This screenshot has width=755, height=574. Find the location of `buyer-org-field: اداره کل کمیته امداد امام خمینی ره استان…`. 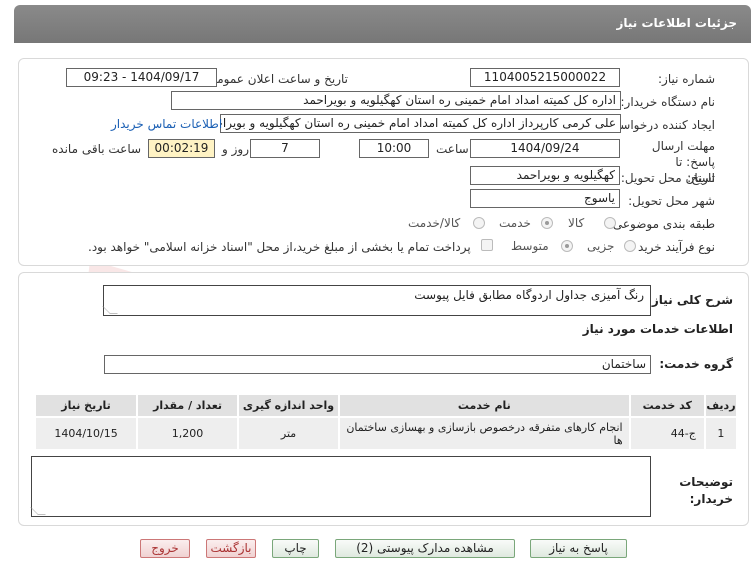

buyer-org-field: اداره کل کمیته امداد امام خمینی ره استان… is located at coordinates (396, 100).